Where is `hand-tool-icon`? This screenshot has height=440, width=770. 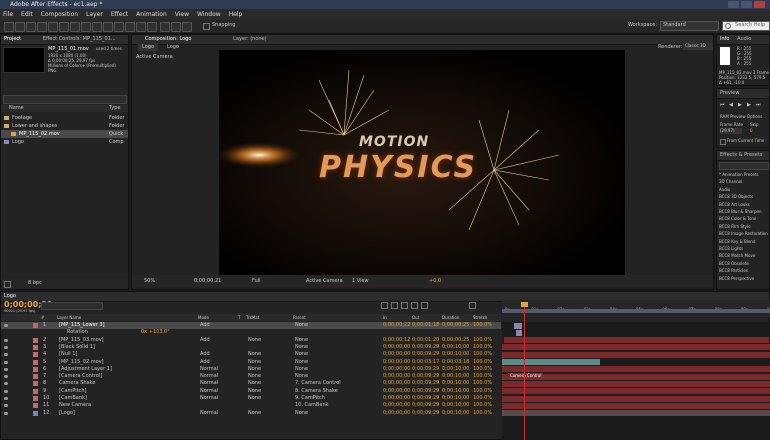
hand-tool-icon is located at coordinates (20, 27).